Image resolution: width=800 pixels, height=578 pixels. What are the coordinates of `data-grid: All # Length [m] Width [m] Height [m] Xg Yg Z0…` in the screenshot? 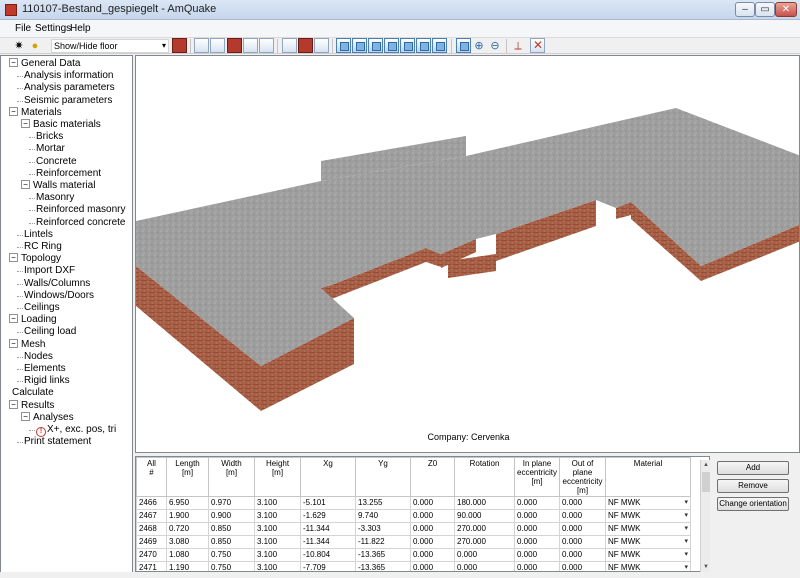 It's located at (414, 514).